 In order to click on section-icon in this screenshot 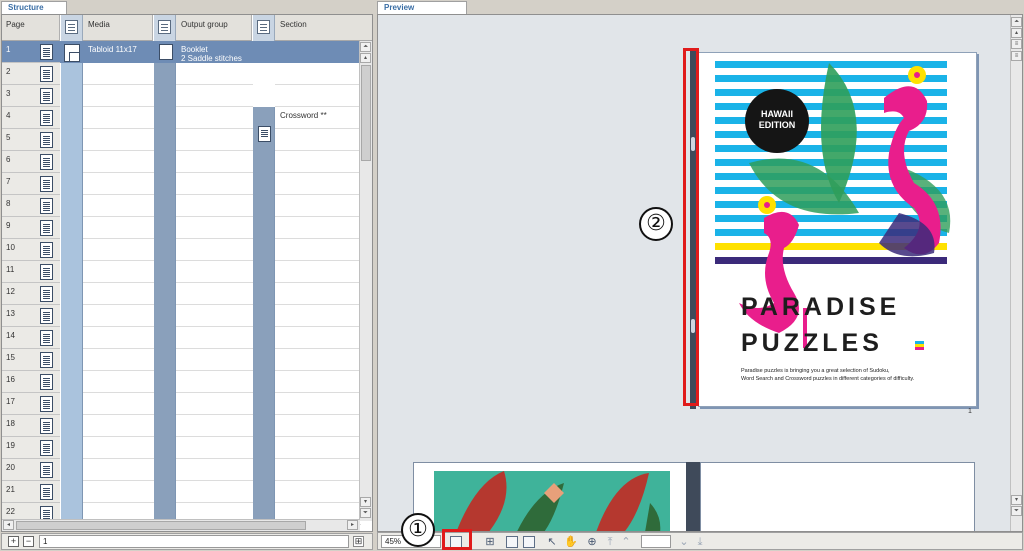, I will do `click(263, 27)`.